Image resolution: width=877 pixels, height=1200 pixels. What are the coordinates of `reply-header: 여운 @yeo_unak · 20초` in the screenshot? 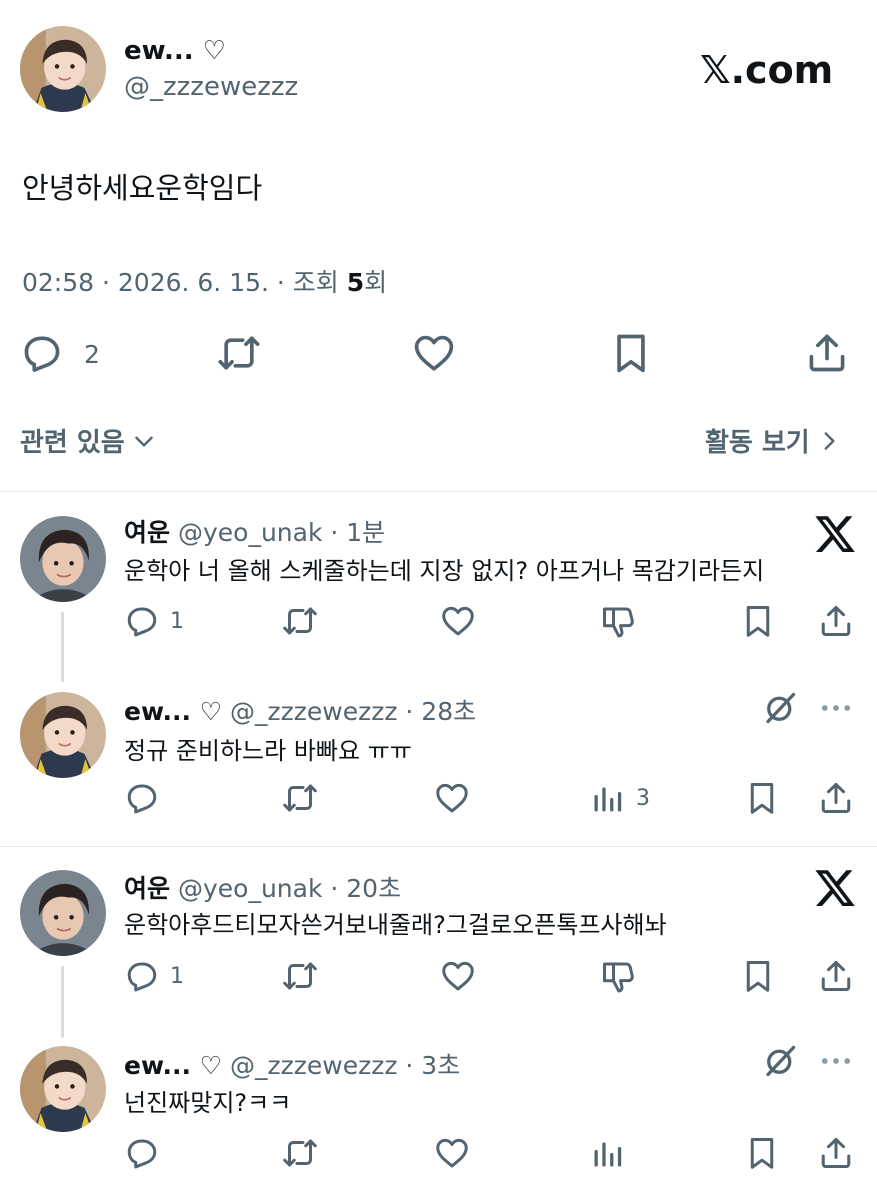 It's located at (262, 887).